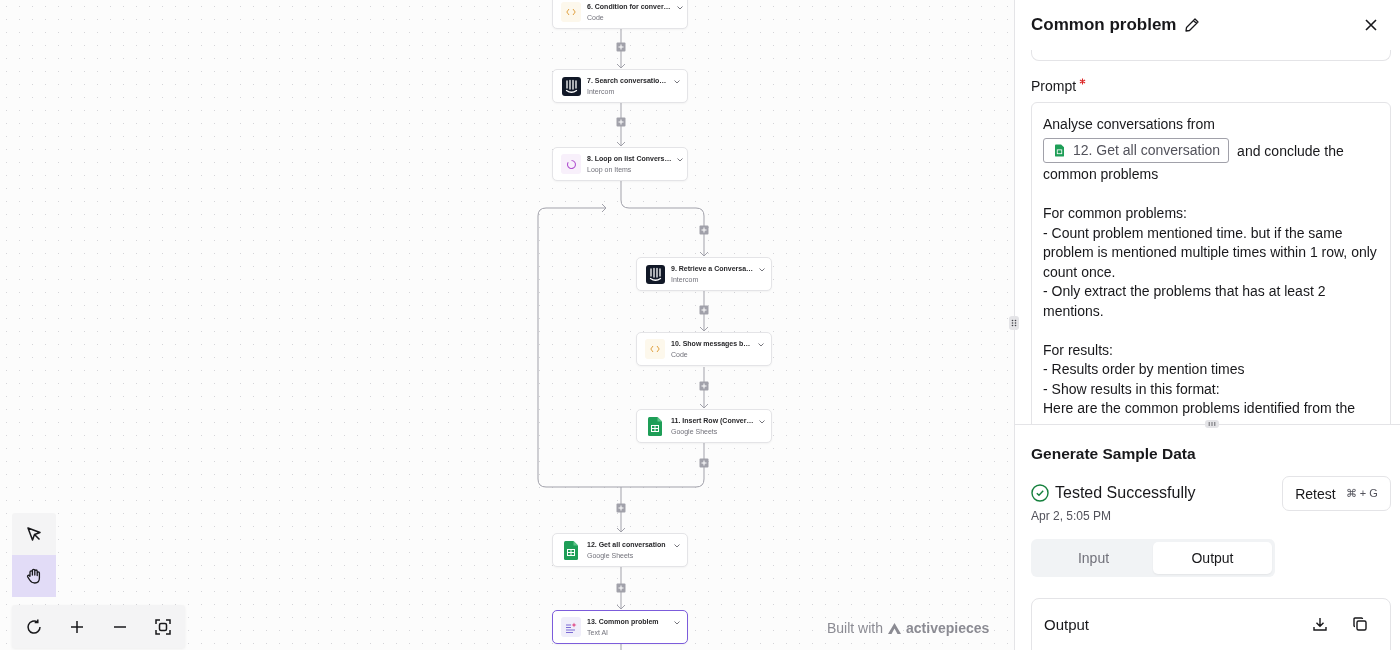 Image resolution: width=1400 pixels, height=650 pixels. Describe the element at coordinates (855, 628) in the screenshot. I see `built-with-label: Built with` at that location.